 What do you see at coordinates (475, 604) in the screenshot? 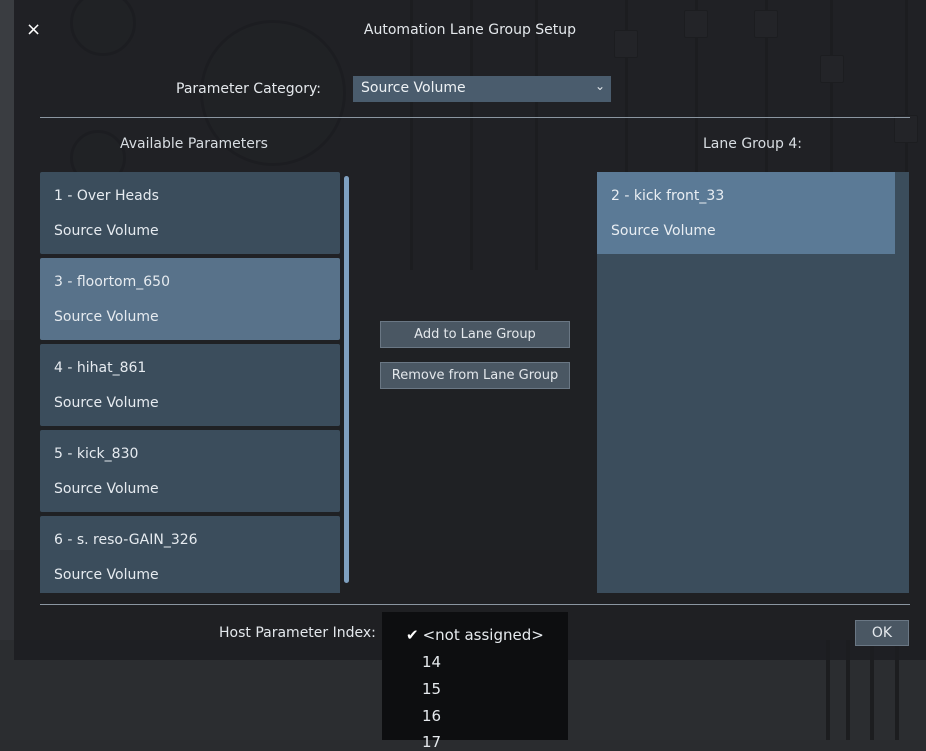
I see `bottom-divider` at bounding box center [475, 604].